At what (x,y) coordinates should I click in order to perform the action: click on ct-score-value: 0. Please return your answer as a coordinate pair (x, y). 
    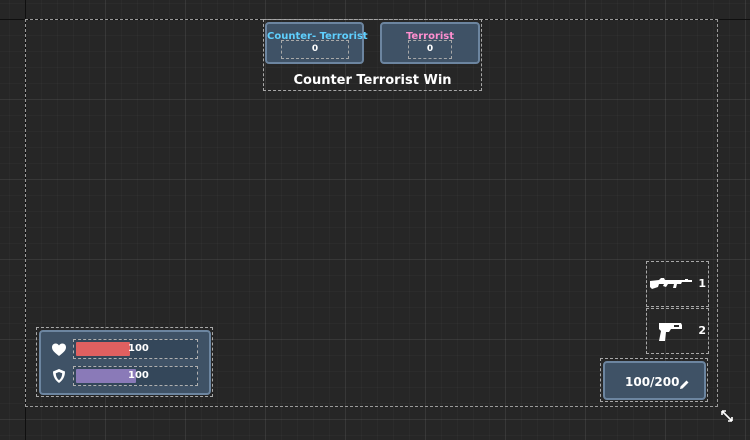
    Looking at the image, I should click on (315, 49).